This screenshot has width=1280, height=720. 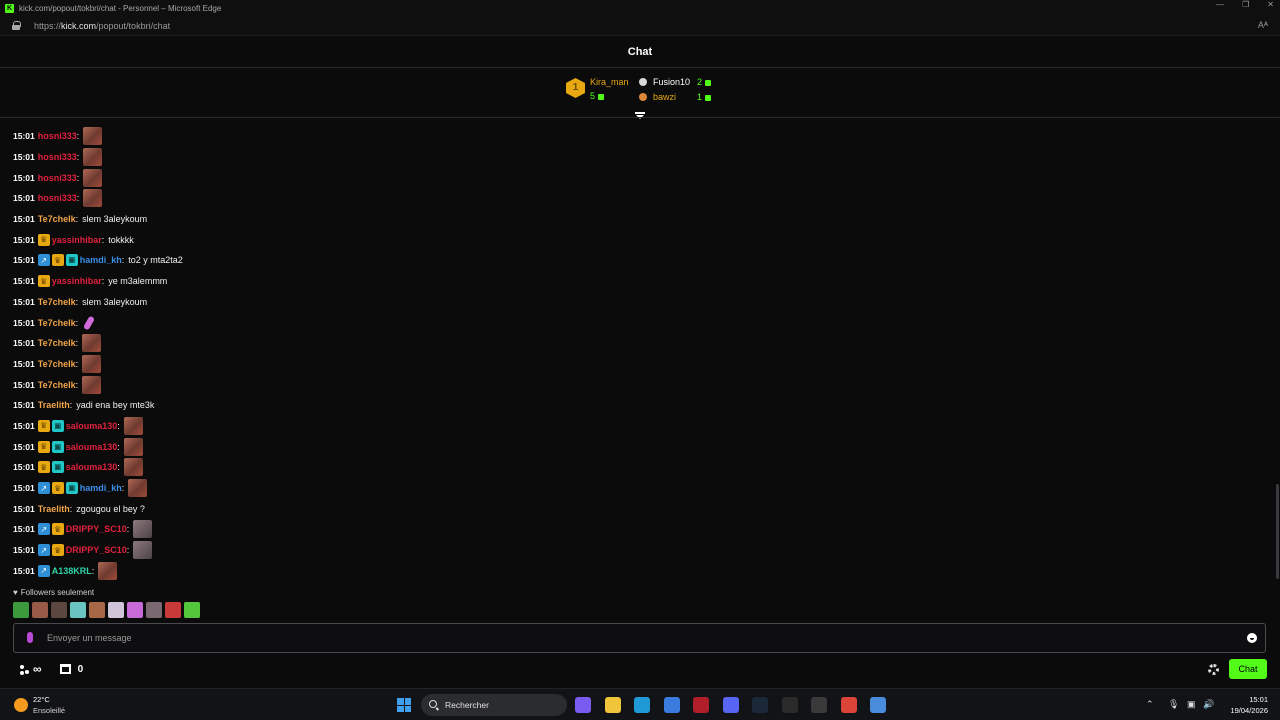 I want to click on weather-condition: Ensoleillé, so click(x=49, y=710).